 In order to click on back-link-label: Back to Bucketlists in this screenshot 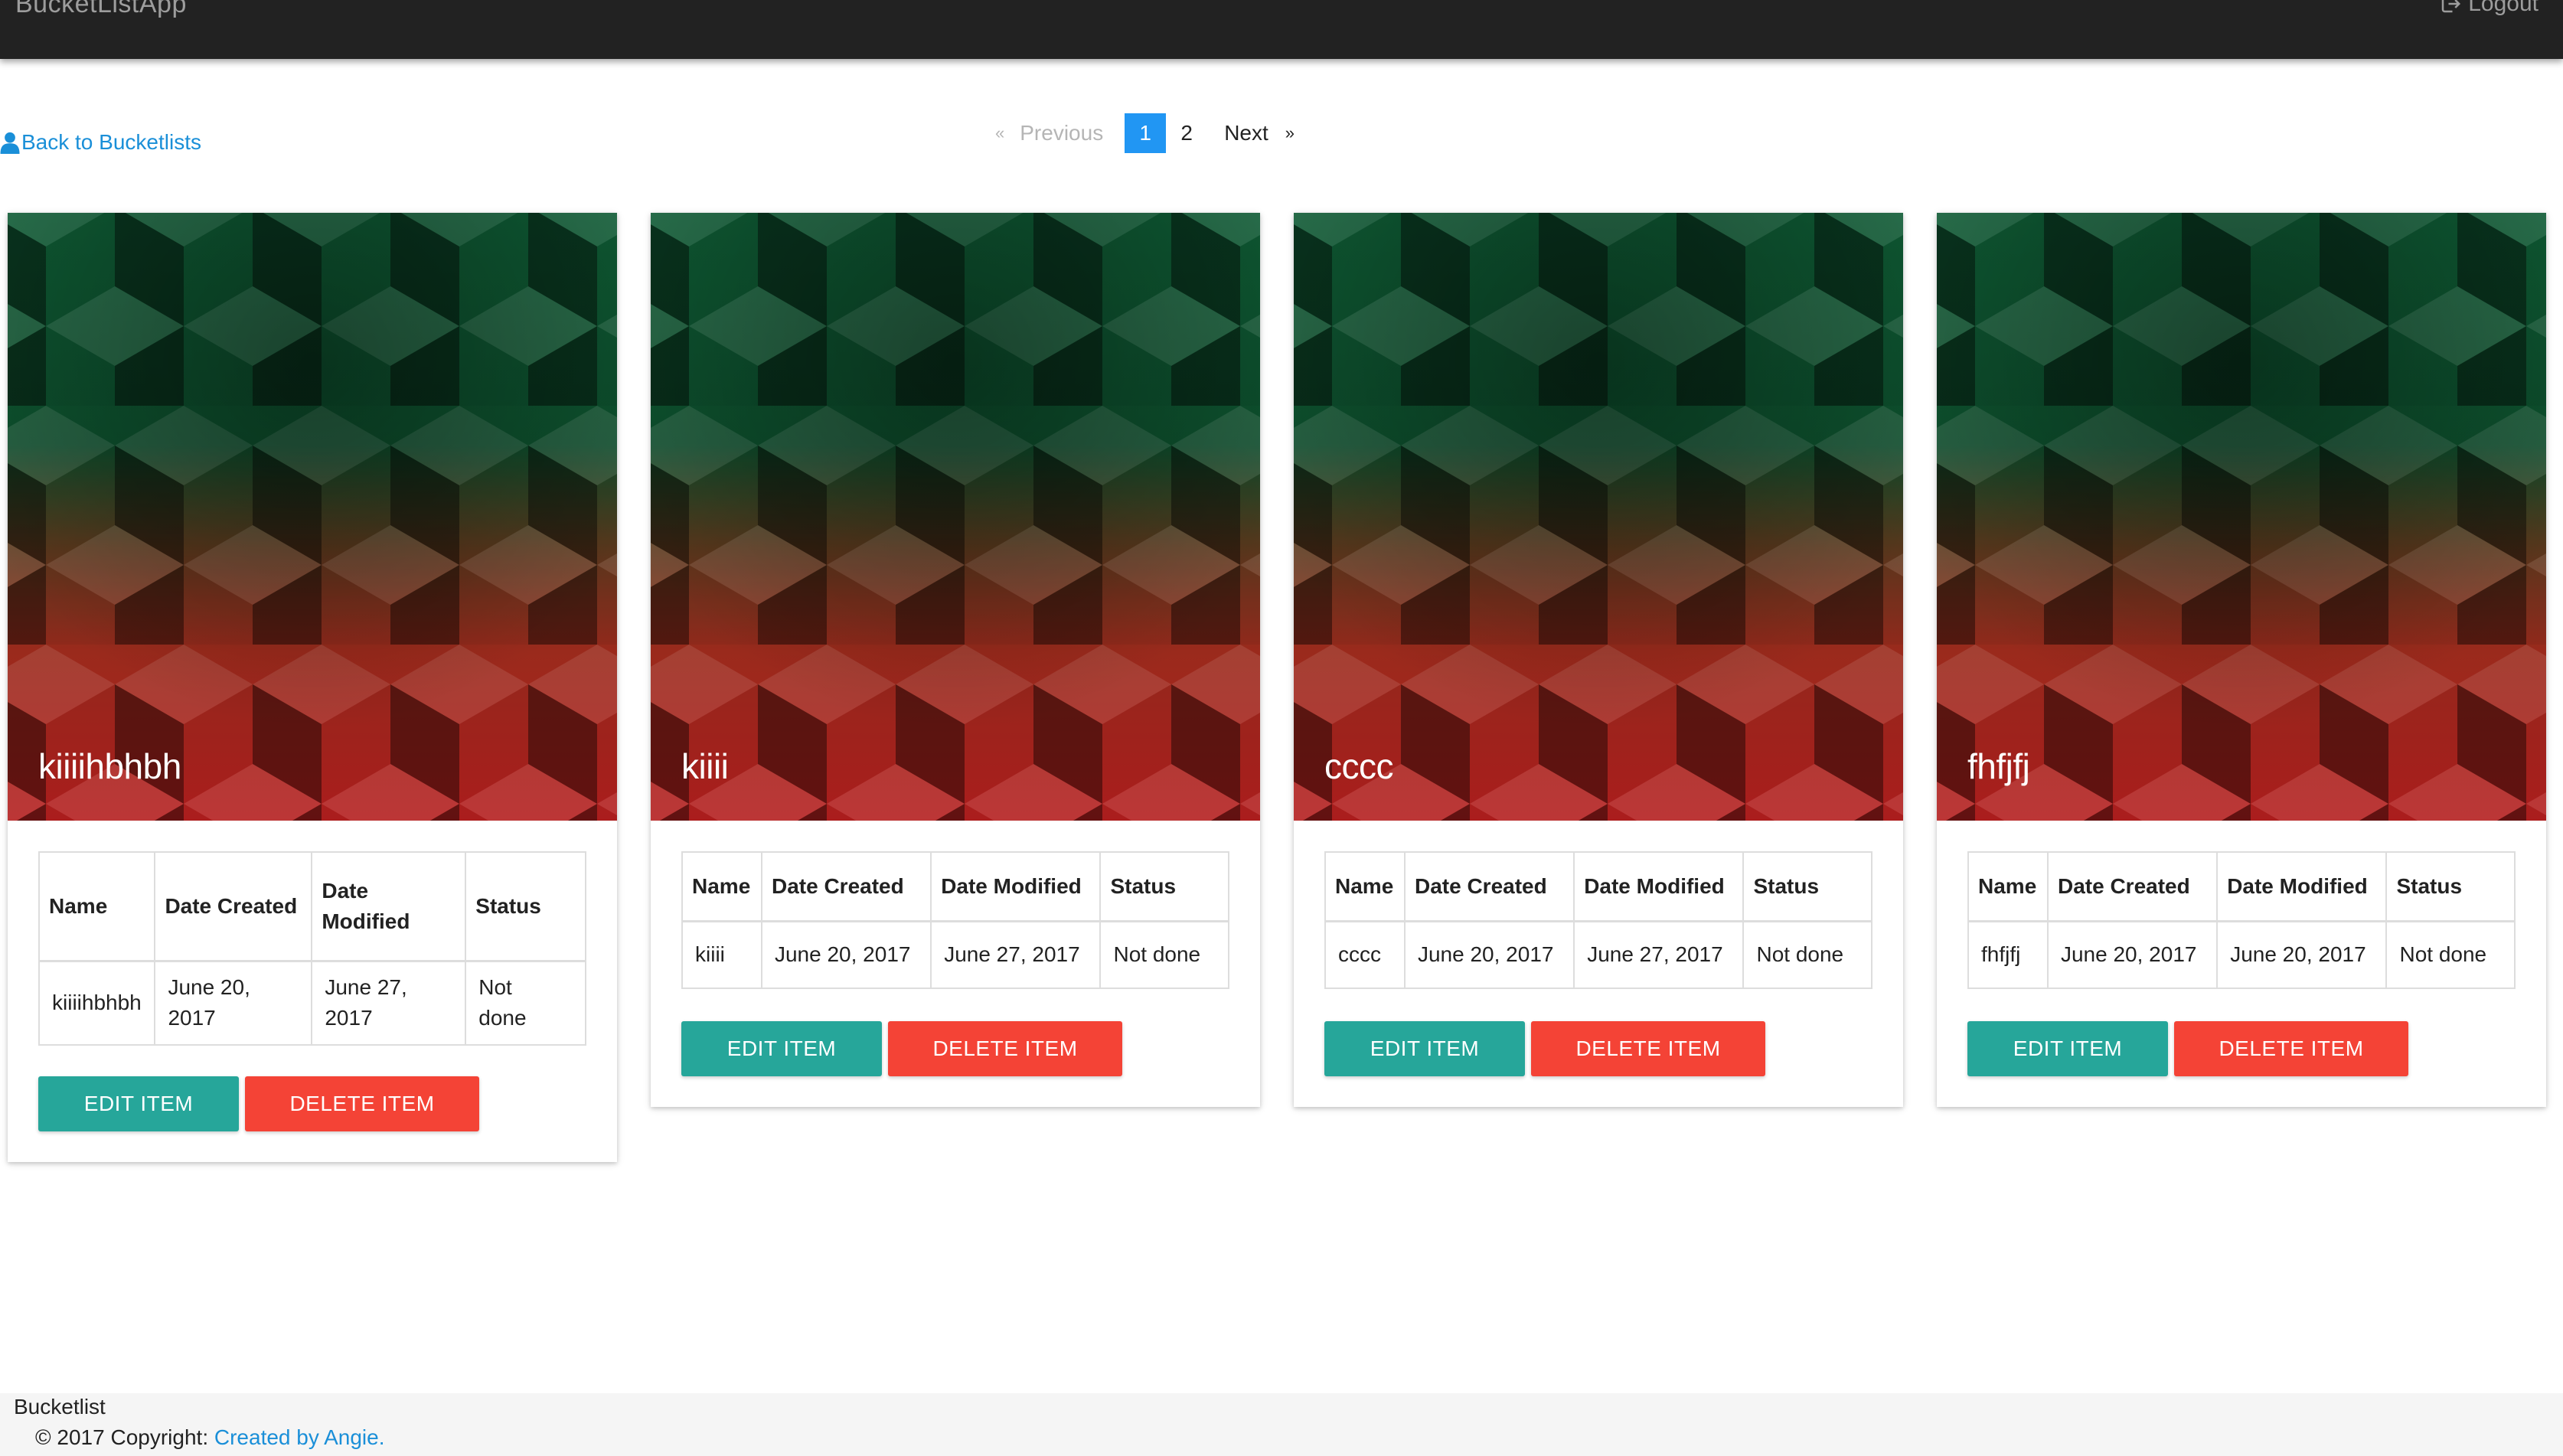, I will do `click(111, 142)`.